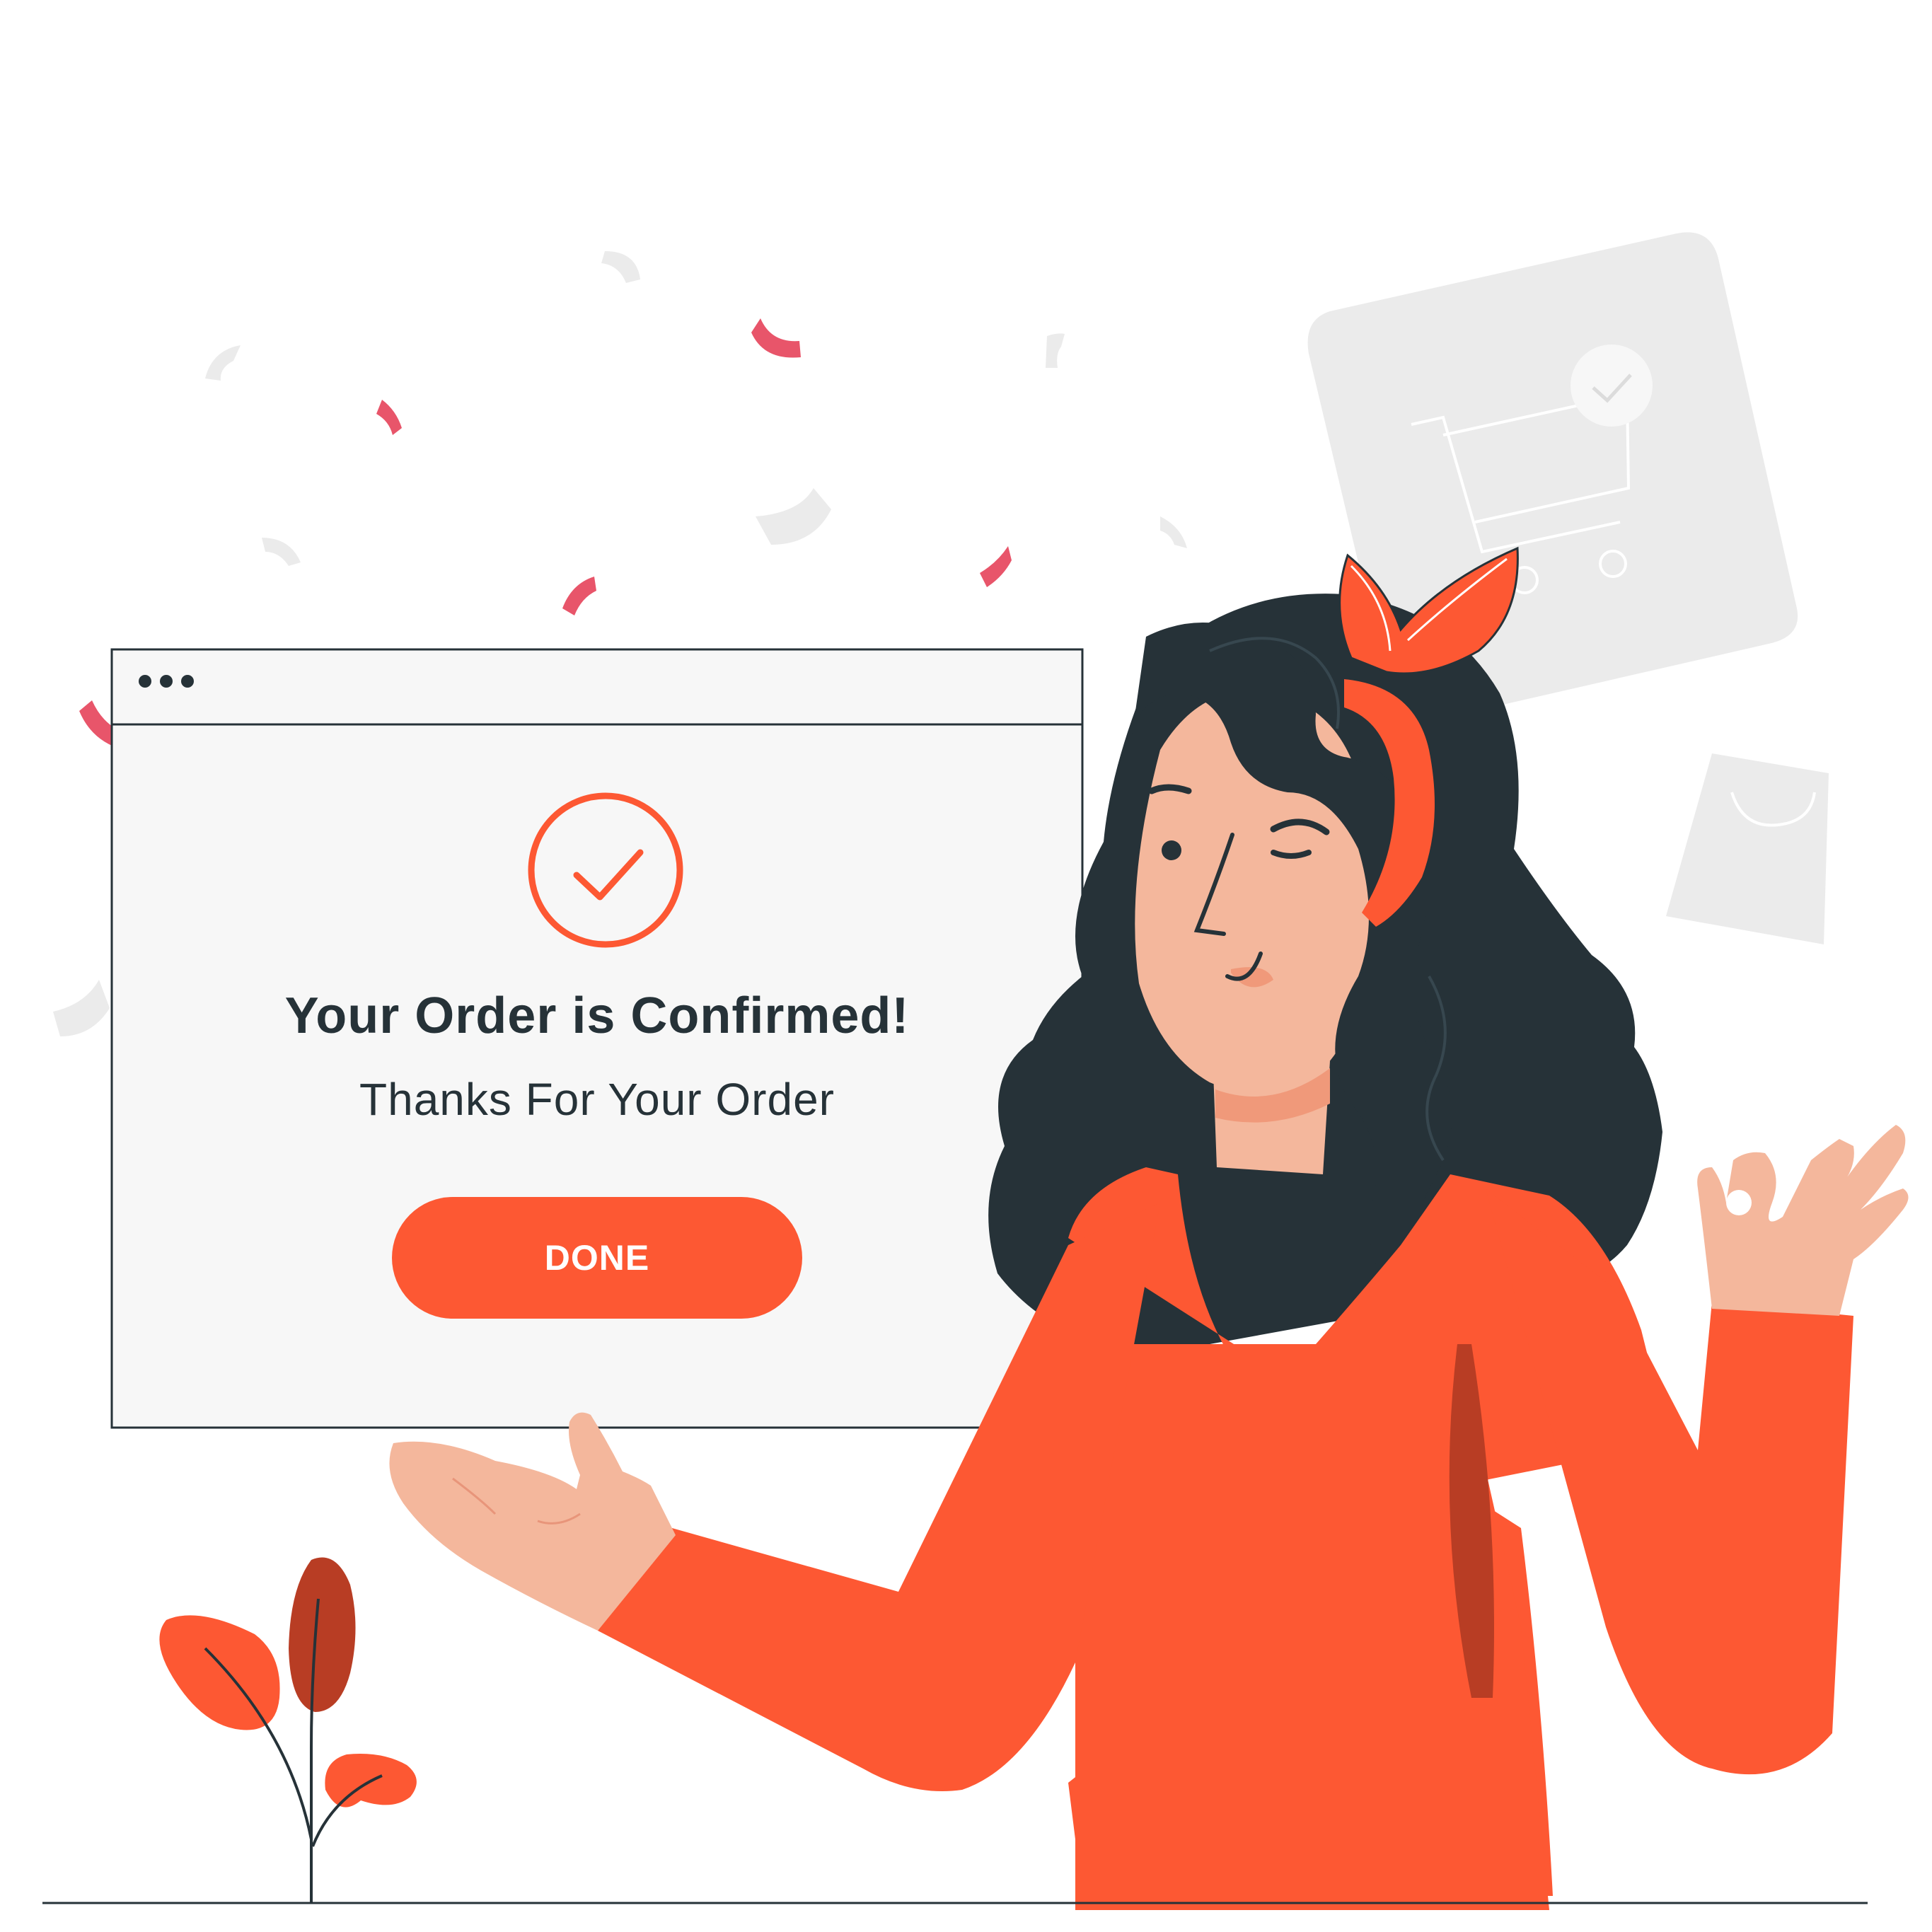 The width and height of the screenshot is (1932, 1932). Describe the element at coordinates (288, 1730) in the screenshot. I see `plant-decoration` at that location.